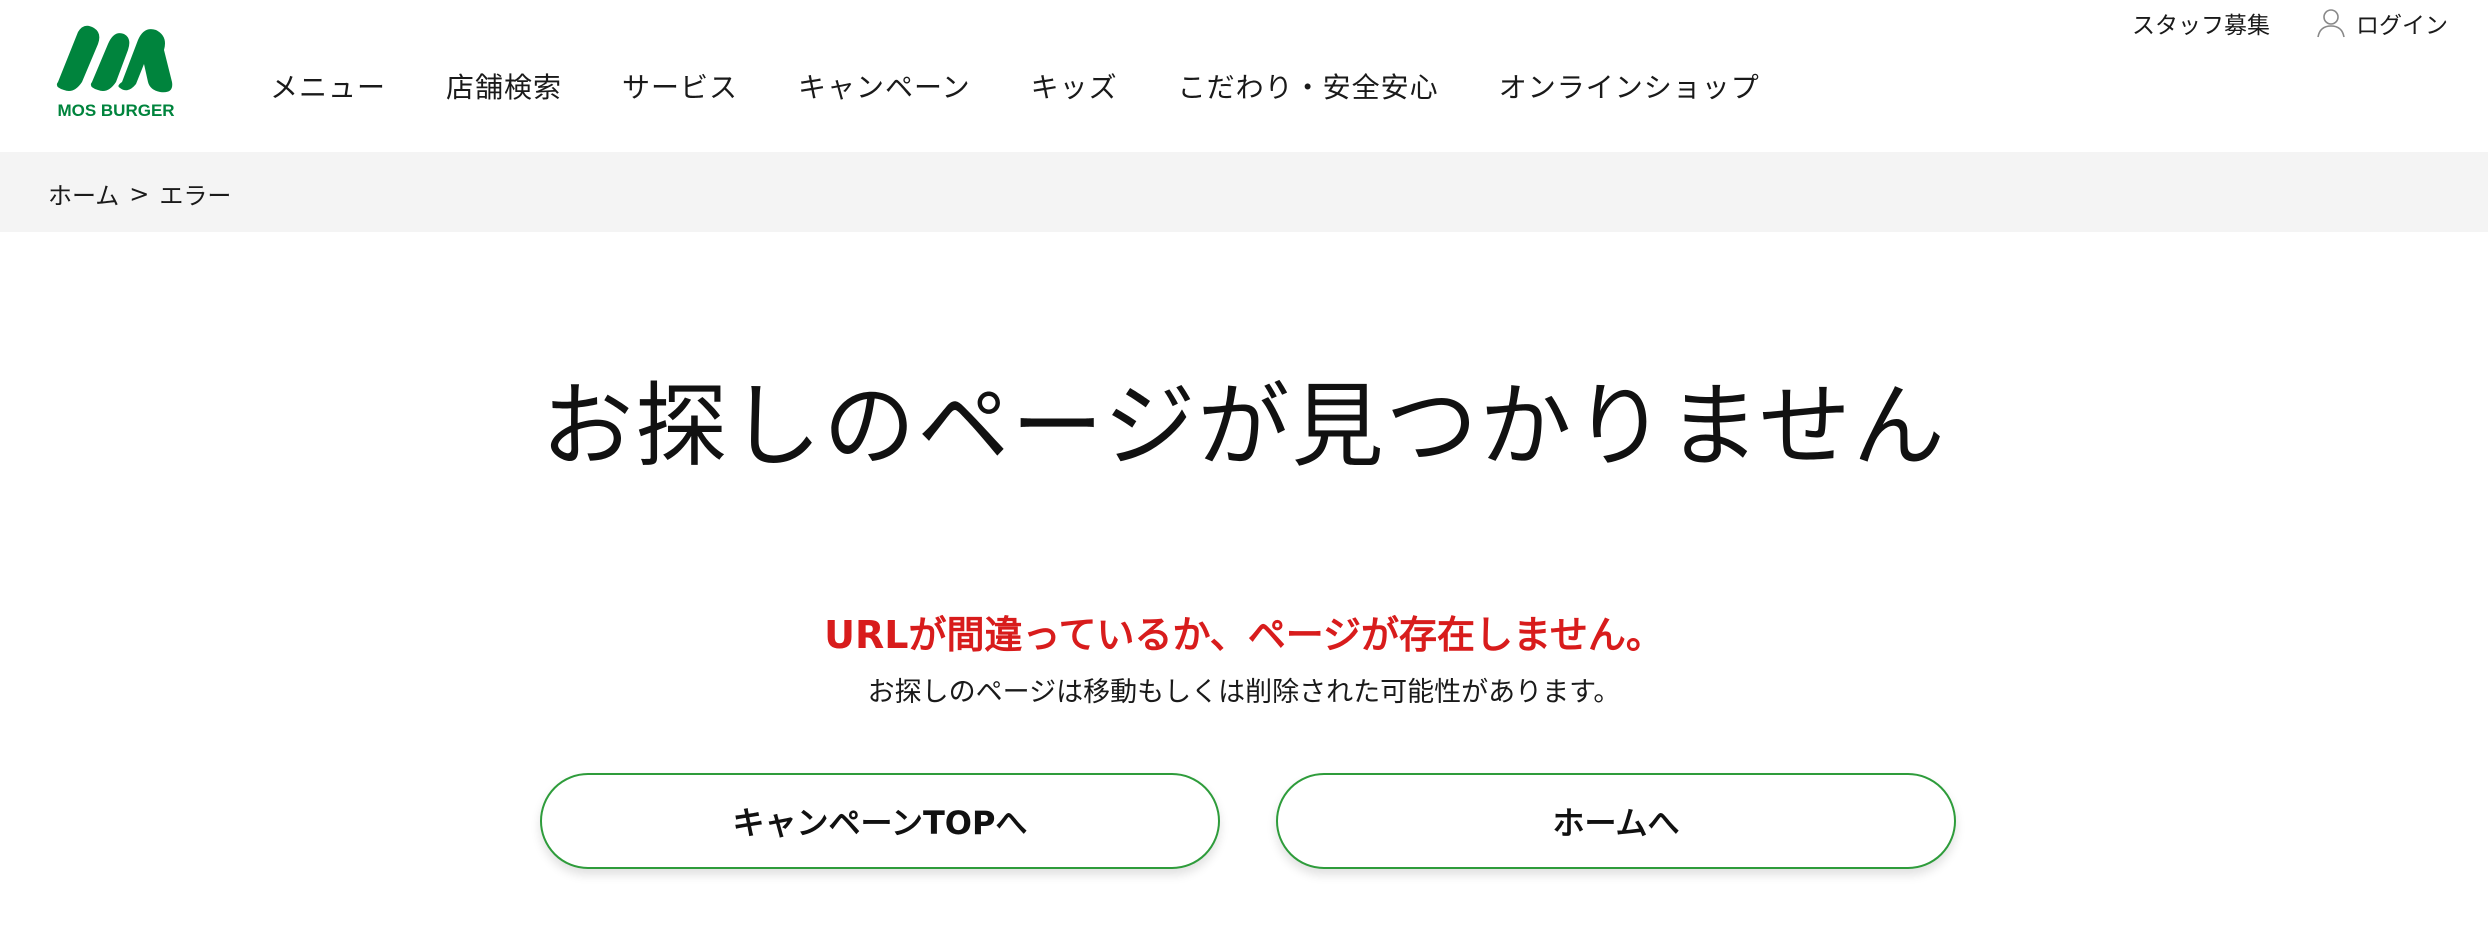  I want to click on breadcrumb: ホーム > エラー, so click(139, 193).